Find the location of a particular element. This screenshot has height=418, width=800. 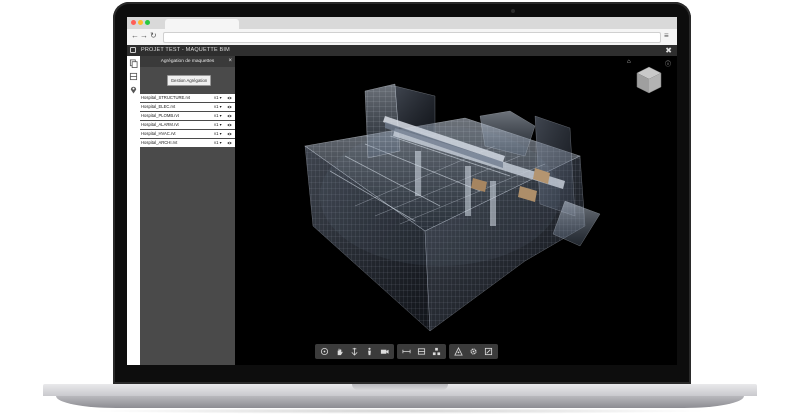

toolbar-group-tools is located at coordinates (421, 351).